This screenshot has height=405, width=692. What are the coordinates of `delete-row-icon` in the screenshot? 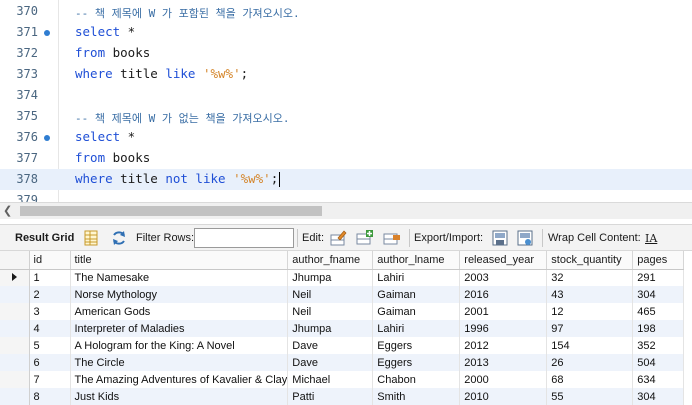 It's located at (392, 238).